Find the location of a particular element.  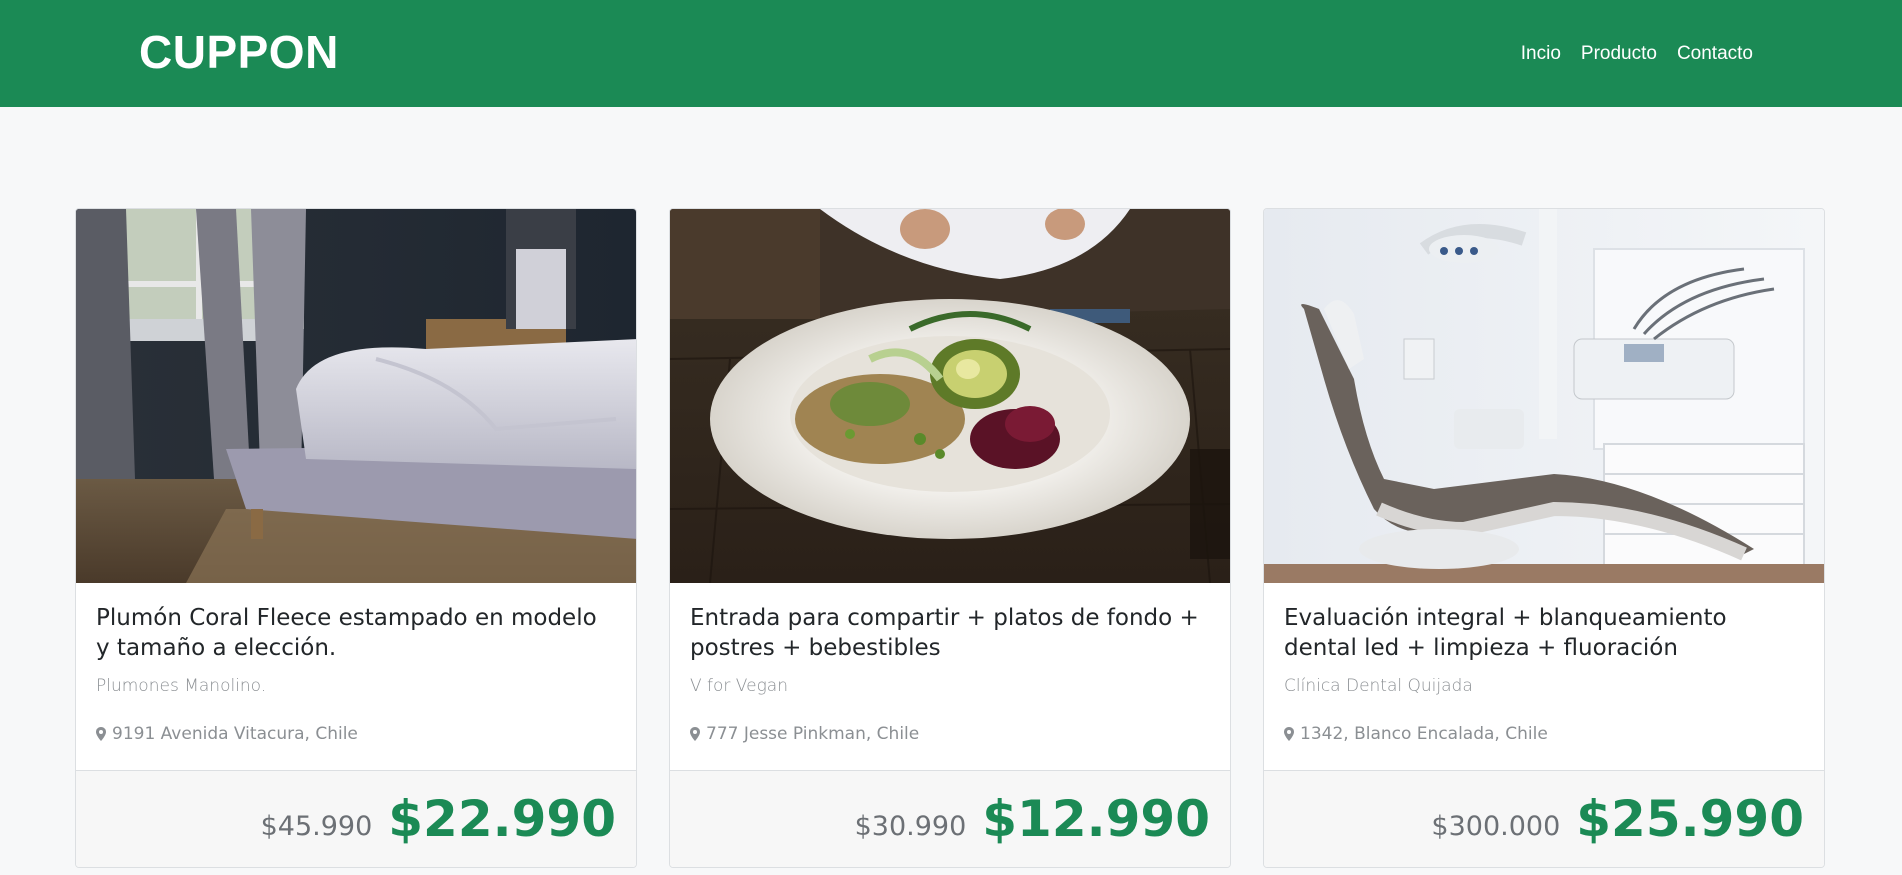

old-price: $300.000 is located at coordinates (1496, 826).